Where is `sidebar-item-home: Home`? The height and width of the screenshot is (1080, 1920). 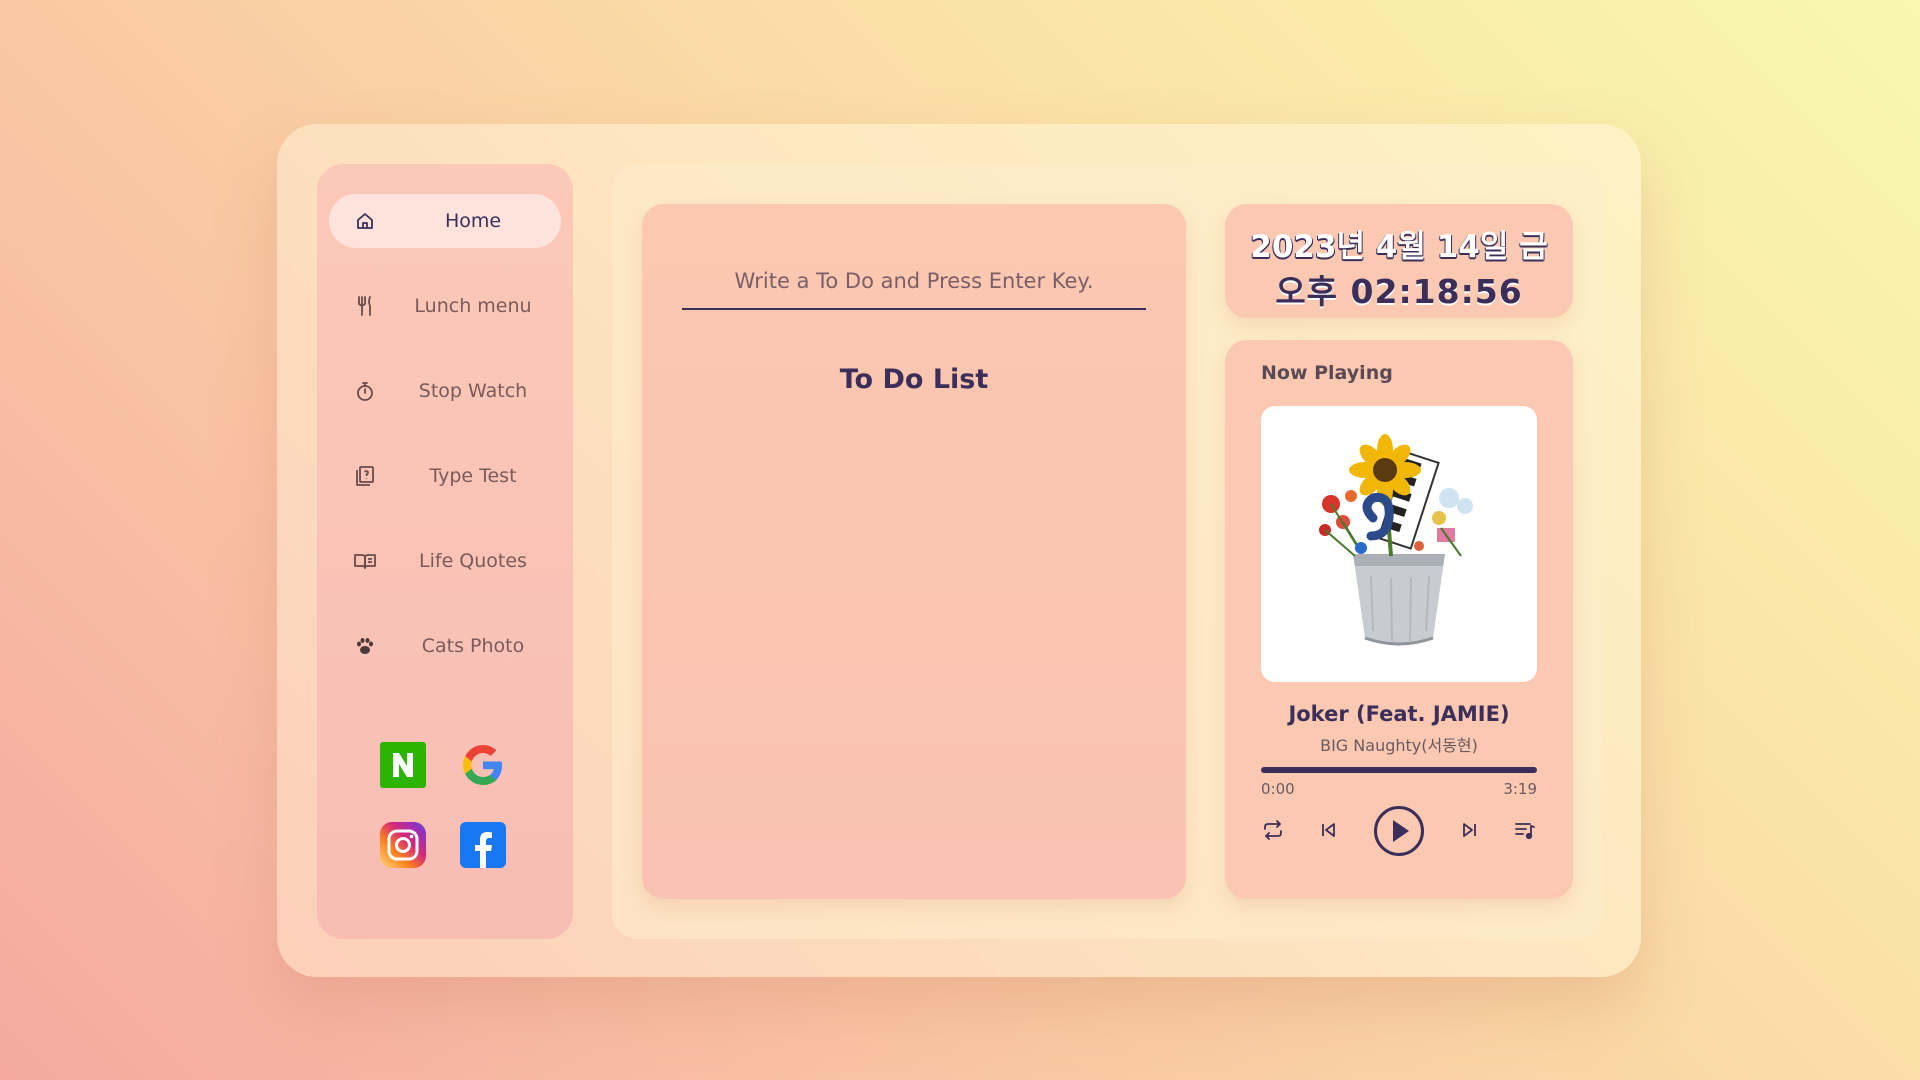 sidebar-item-home: Home is located at coordinates (445, 221).